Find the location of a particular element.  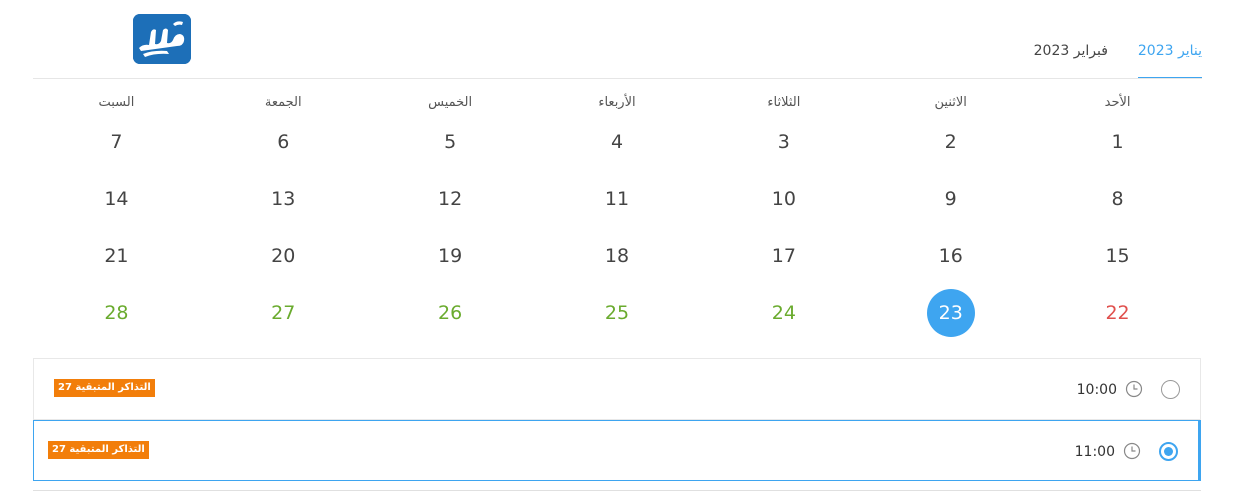

calendar-day: 22 is located at coordinates (1117, 313).